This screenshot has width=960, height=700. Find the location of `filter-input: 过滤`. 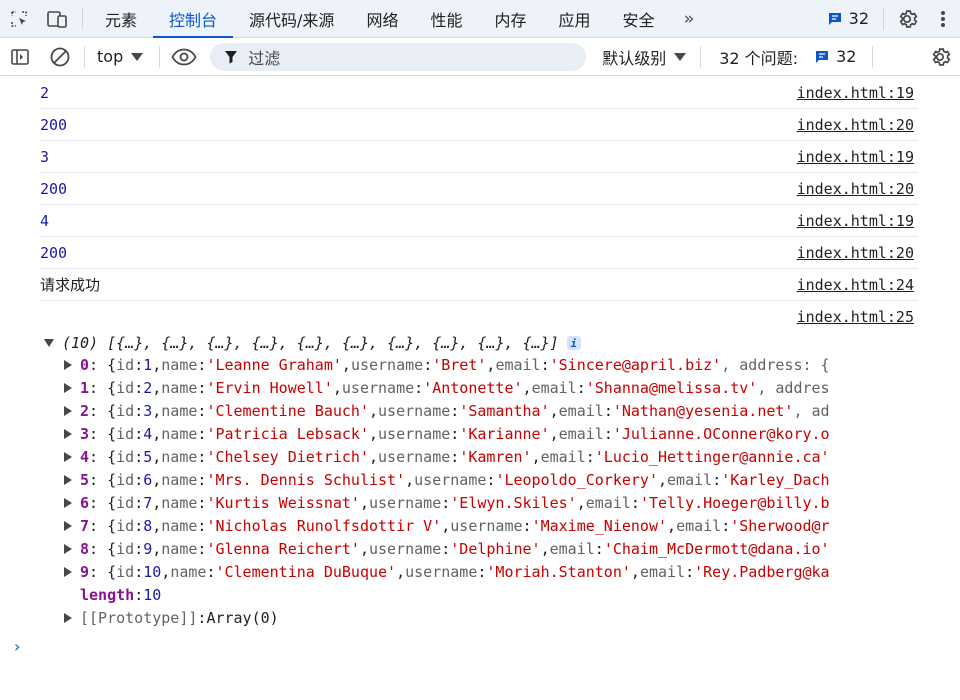

filter-input: 过滤 is located at coordinates (398, 56).